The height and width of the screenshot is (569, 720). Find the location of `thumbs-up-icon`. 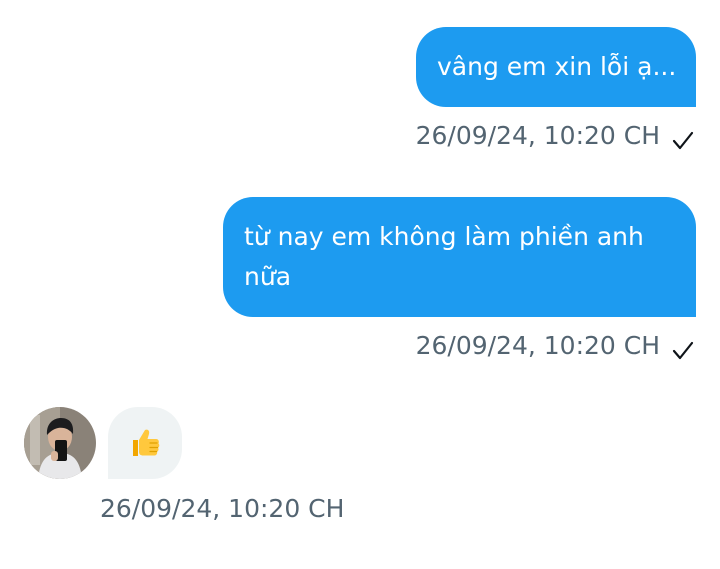

thumbs-up-icon is located at coordinates (146, 442).